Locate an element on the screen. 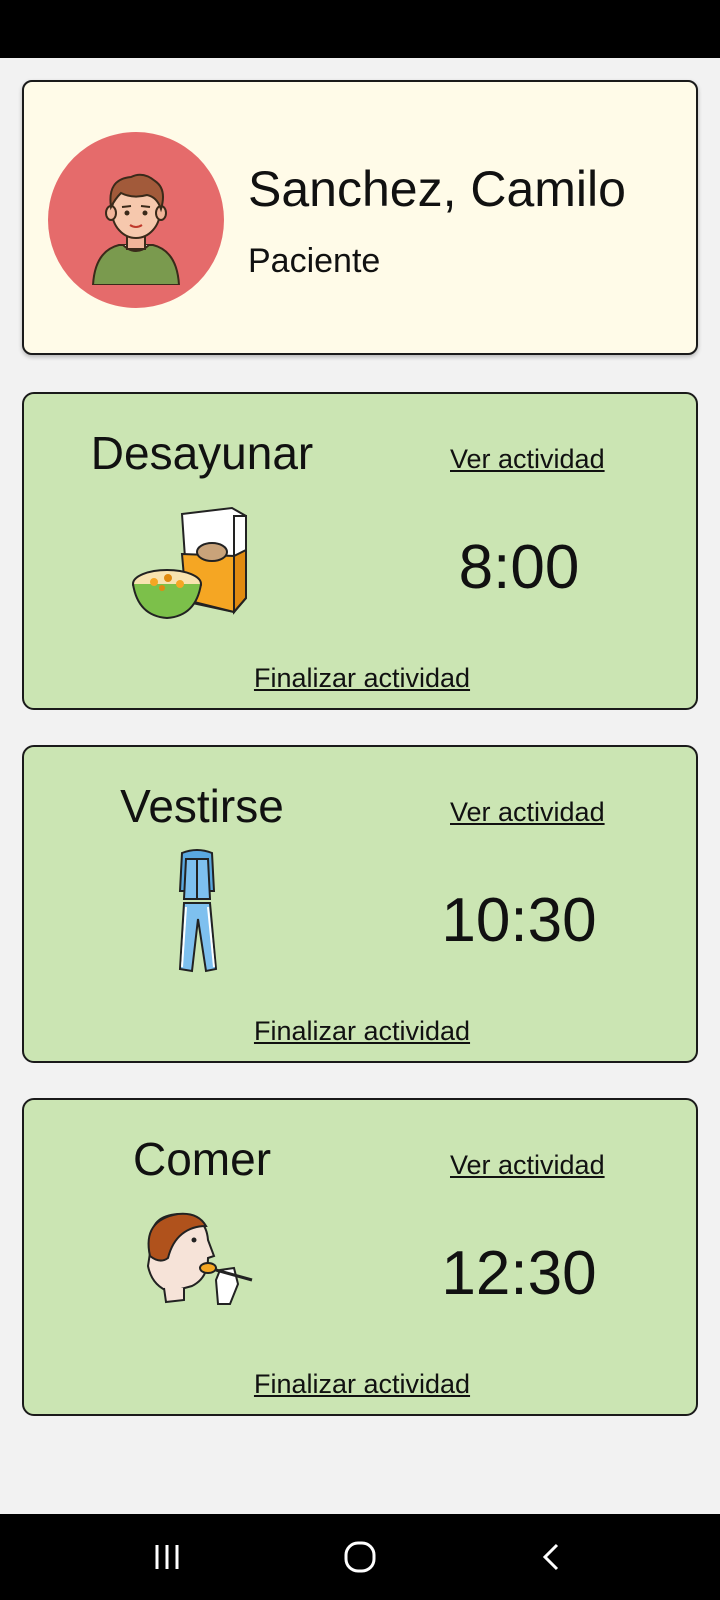  activity-title: Vestirse is located at coordinates (202, 806).